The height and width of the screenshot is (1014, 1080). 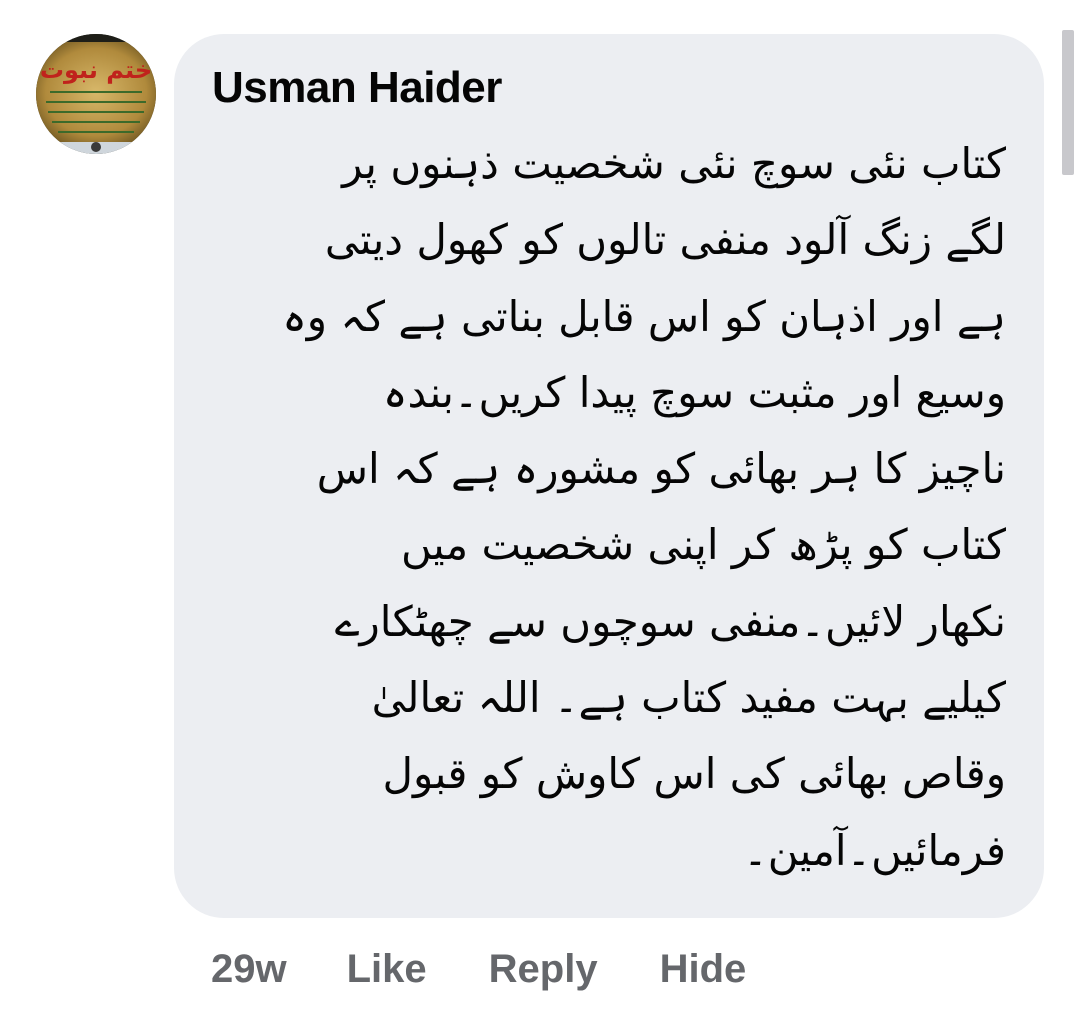 What do you see at coordinates (543, 969) in the screenshot?
I see `reply-button: Reply` at bounding box center [543, 969].